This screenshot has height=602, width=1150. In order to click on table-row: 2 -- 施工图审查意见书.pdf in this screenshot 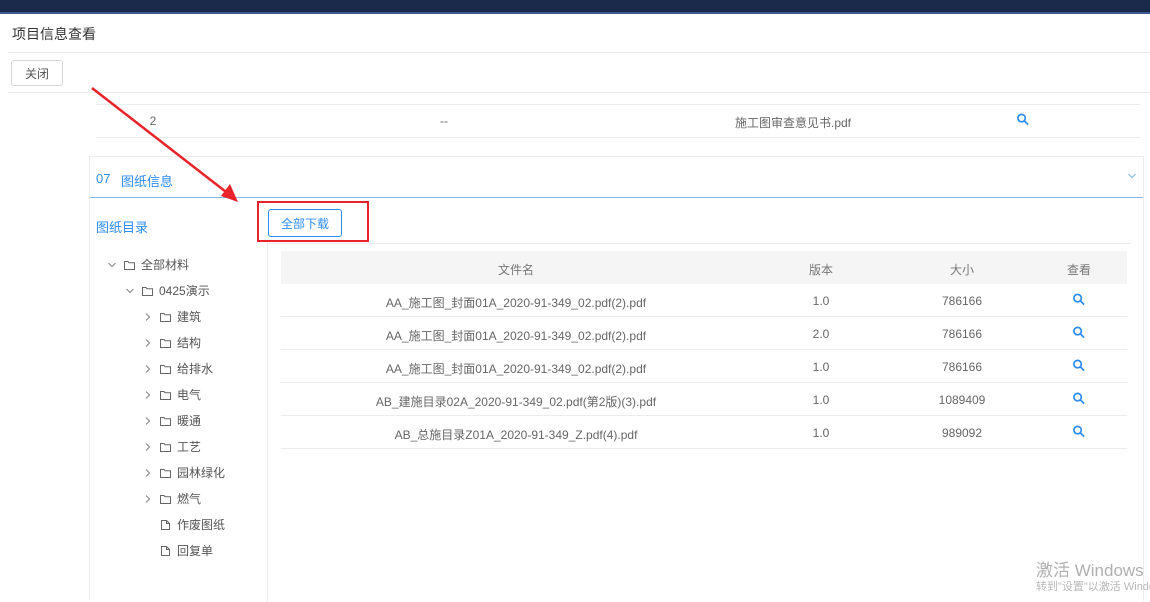, I will do `click(618, 121)`.